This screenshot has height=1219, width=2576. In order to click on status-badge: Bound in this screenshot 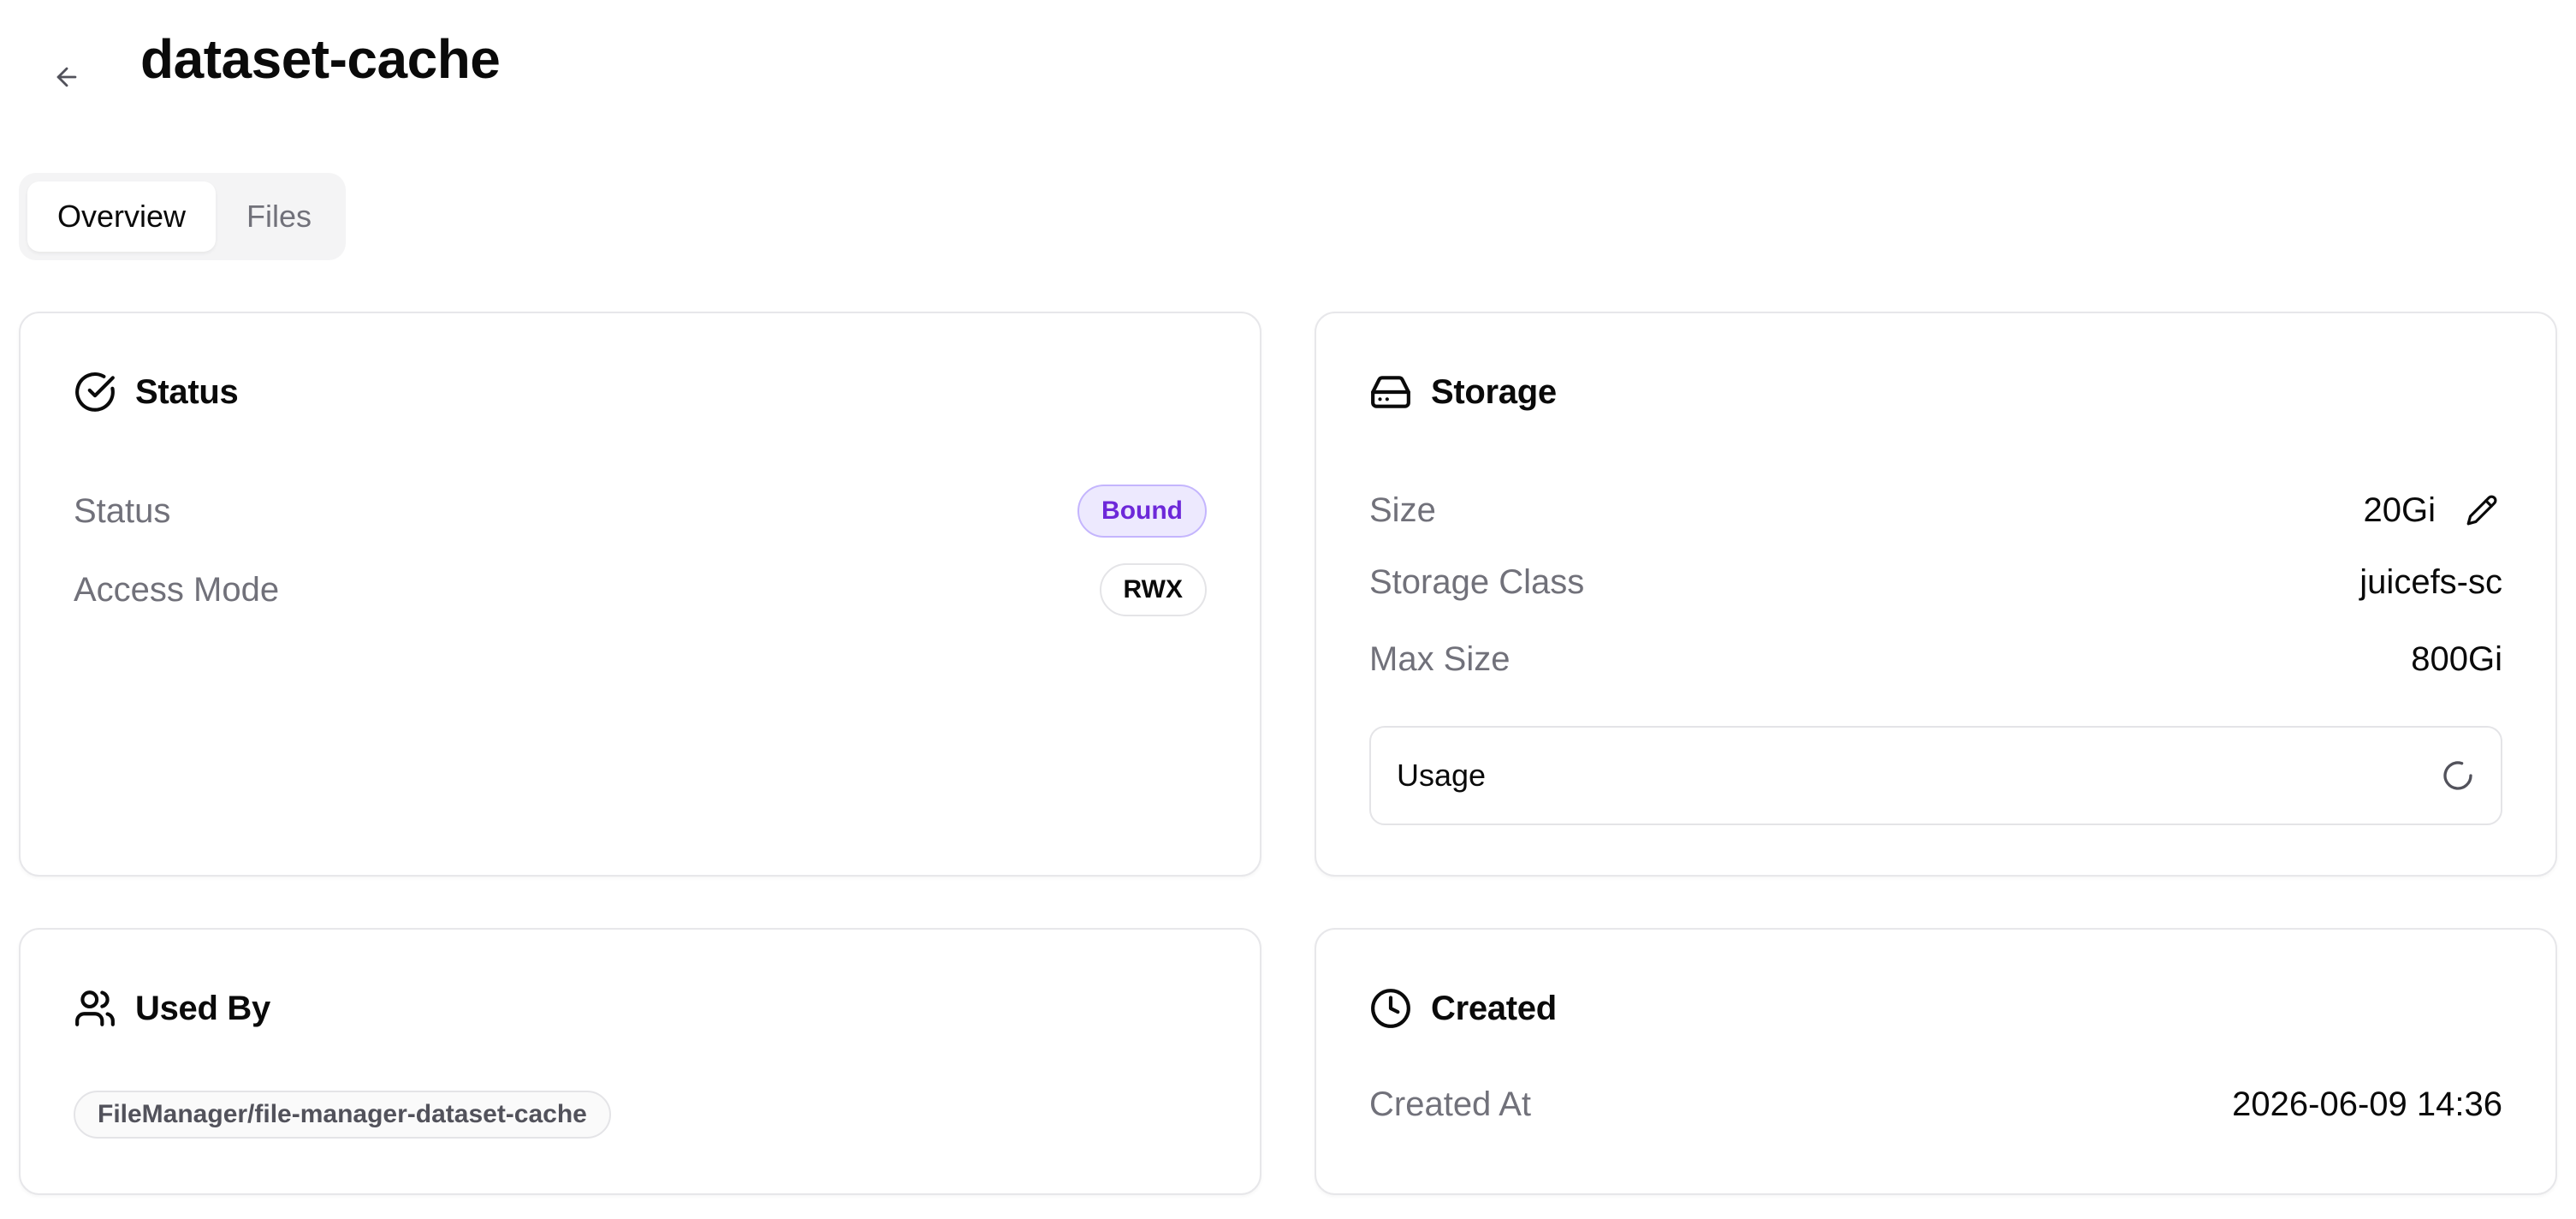, I will do `click(1142, 511)`.